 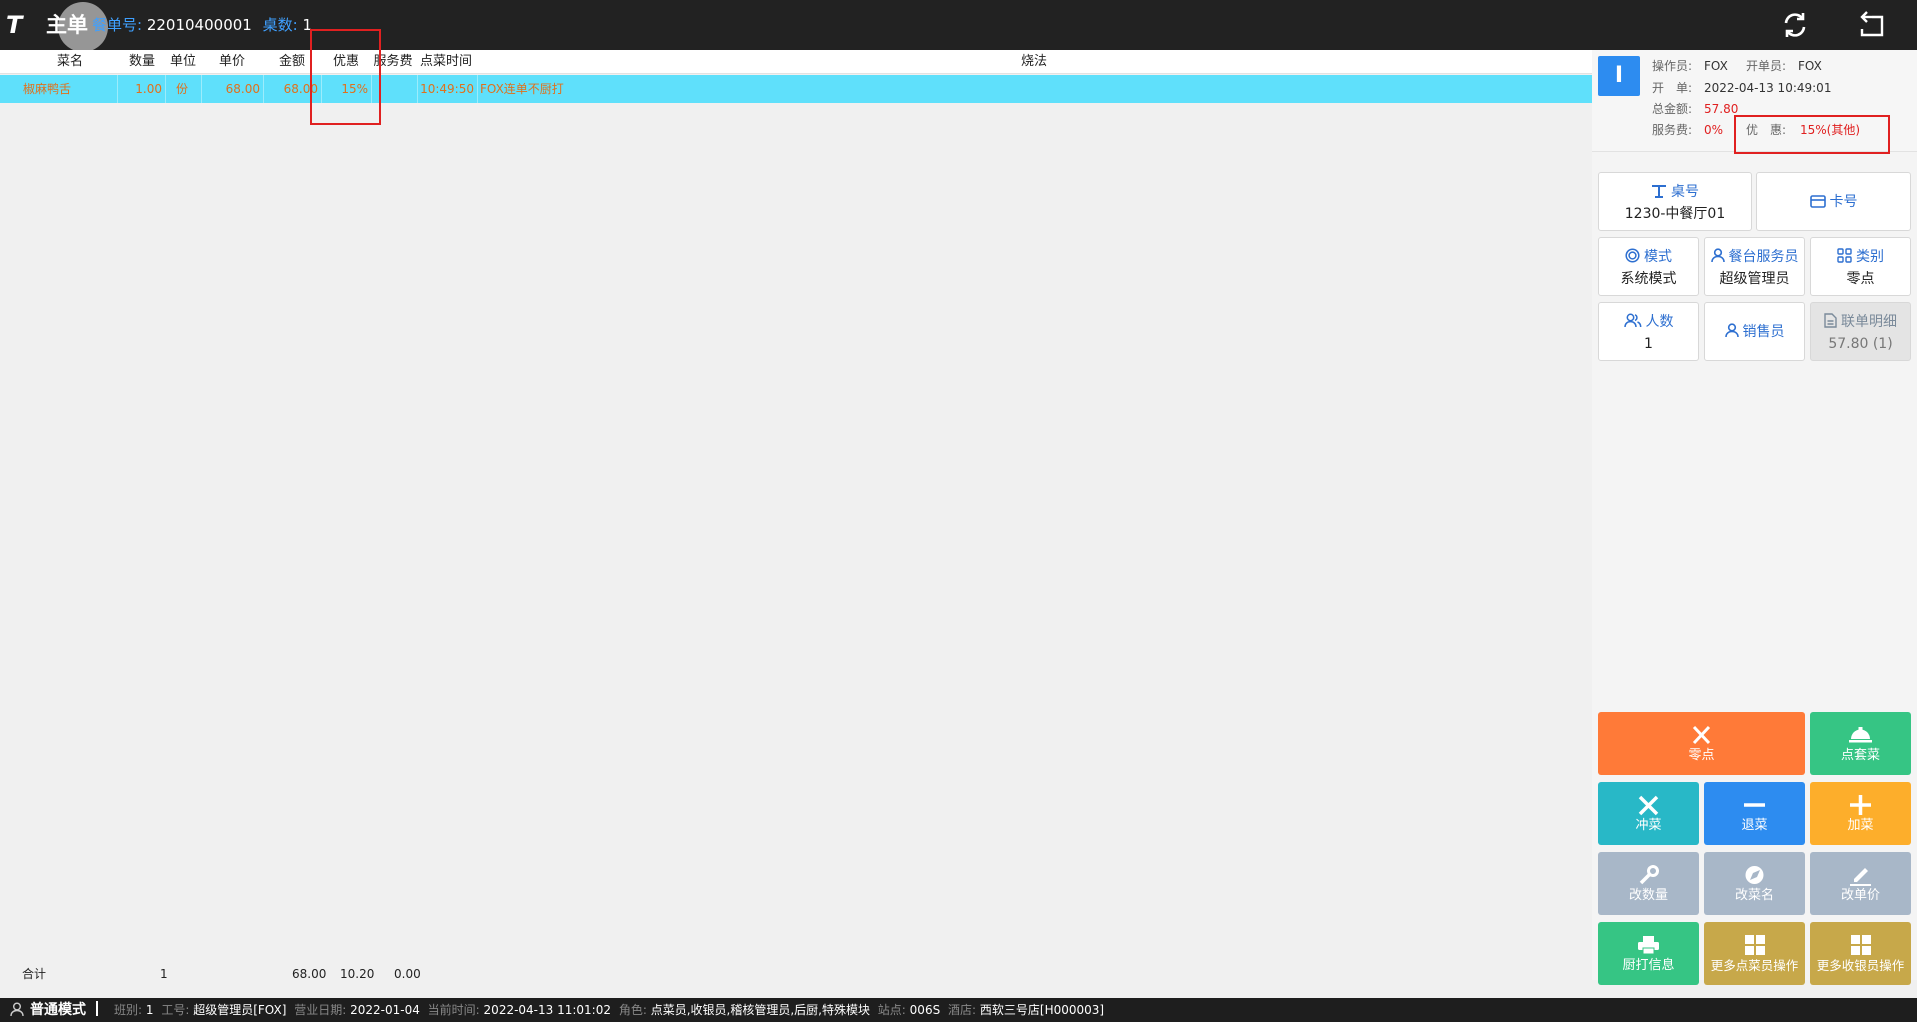 What do you see at coordinates (385, 1010) in the screenshot?
I see `bizdate-value: 2022-01-04` at bounding box center [385, 1010].